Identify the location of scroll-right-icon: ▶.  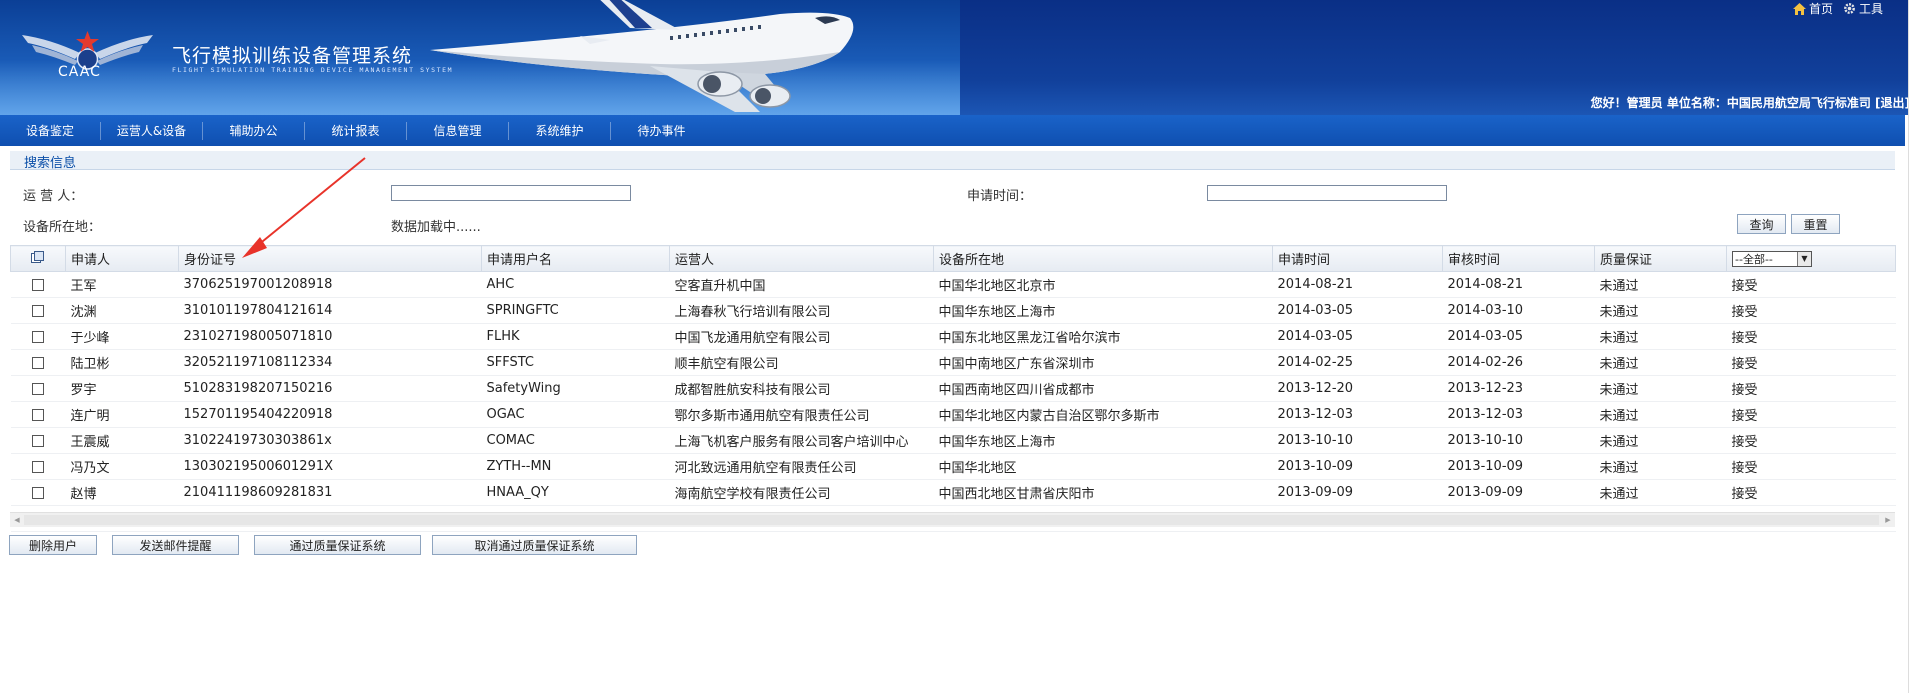
(1888, 520).